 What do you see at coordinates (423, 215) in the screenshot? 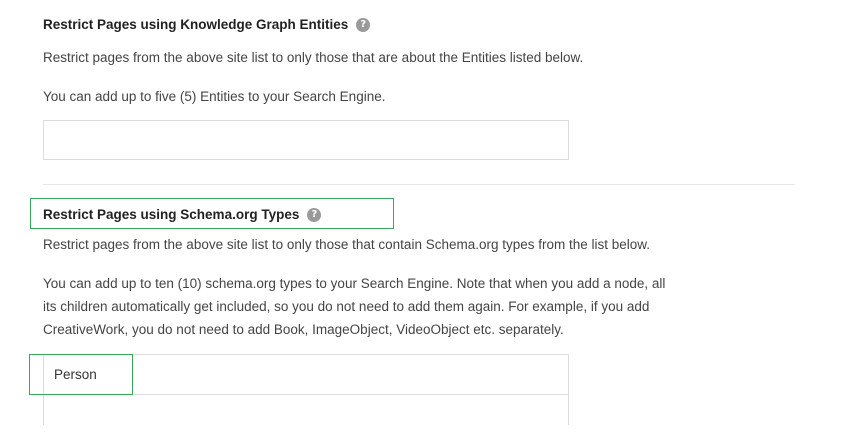
I see `schema-types-section: Restrict Pages using Schema.org Types ?` at bounding box center [423, 215].